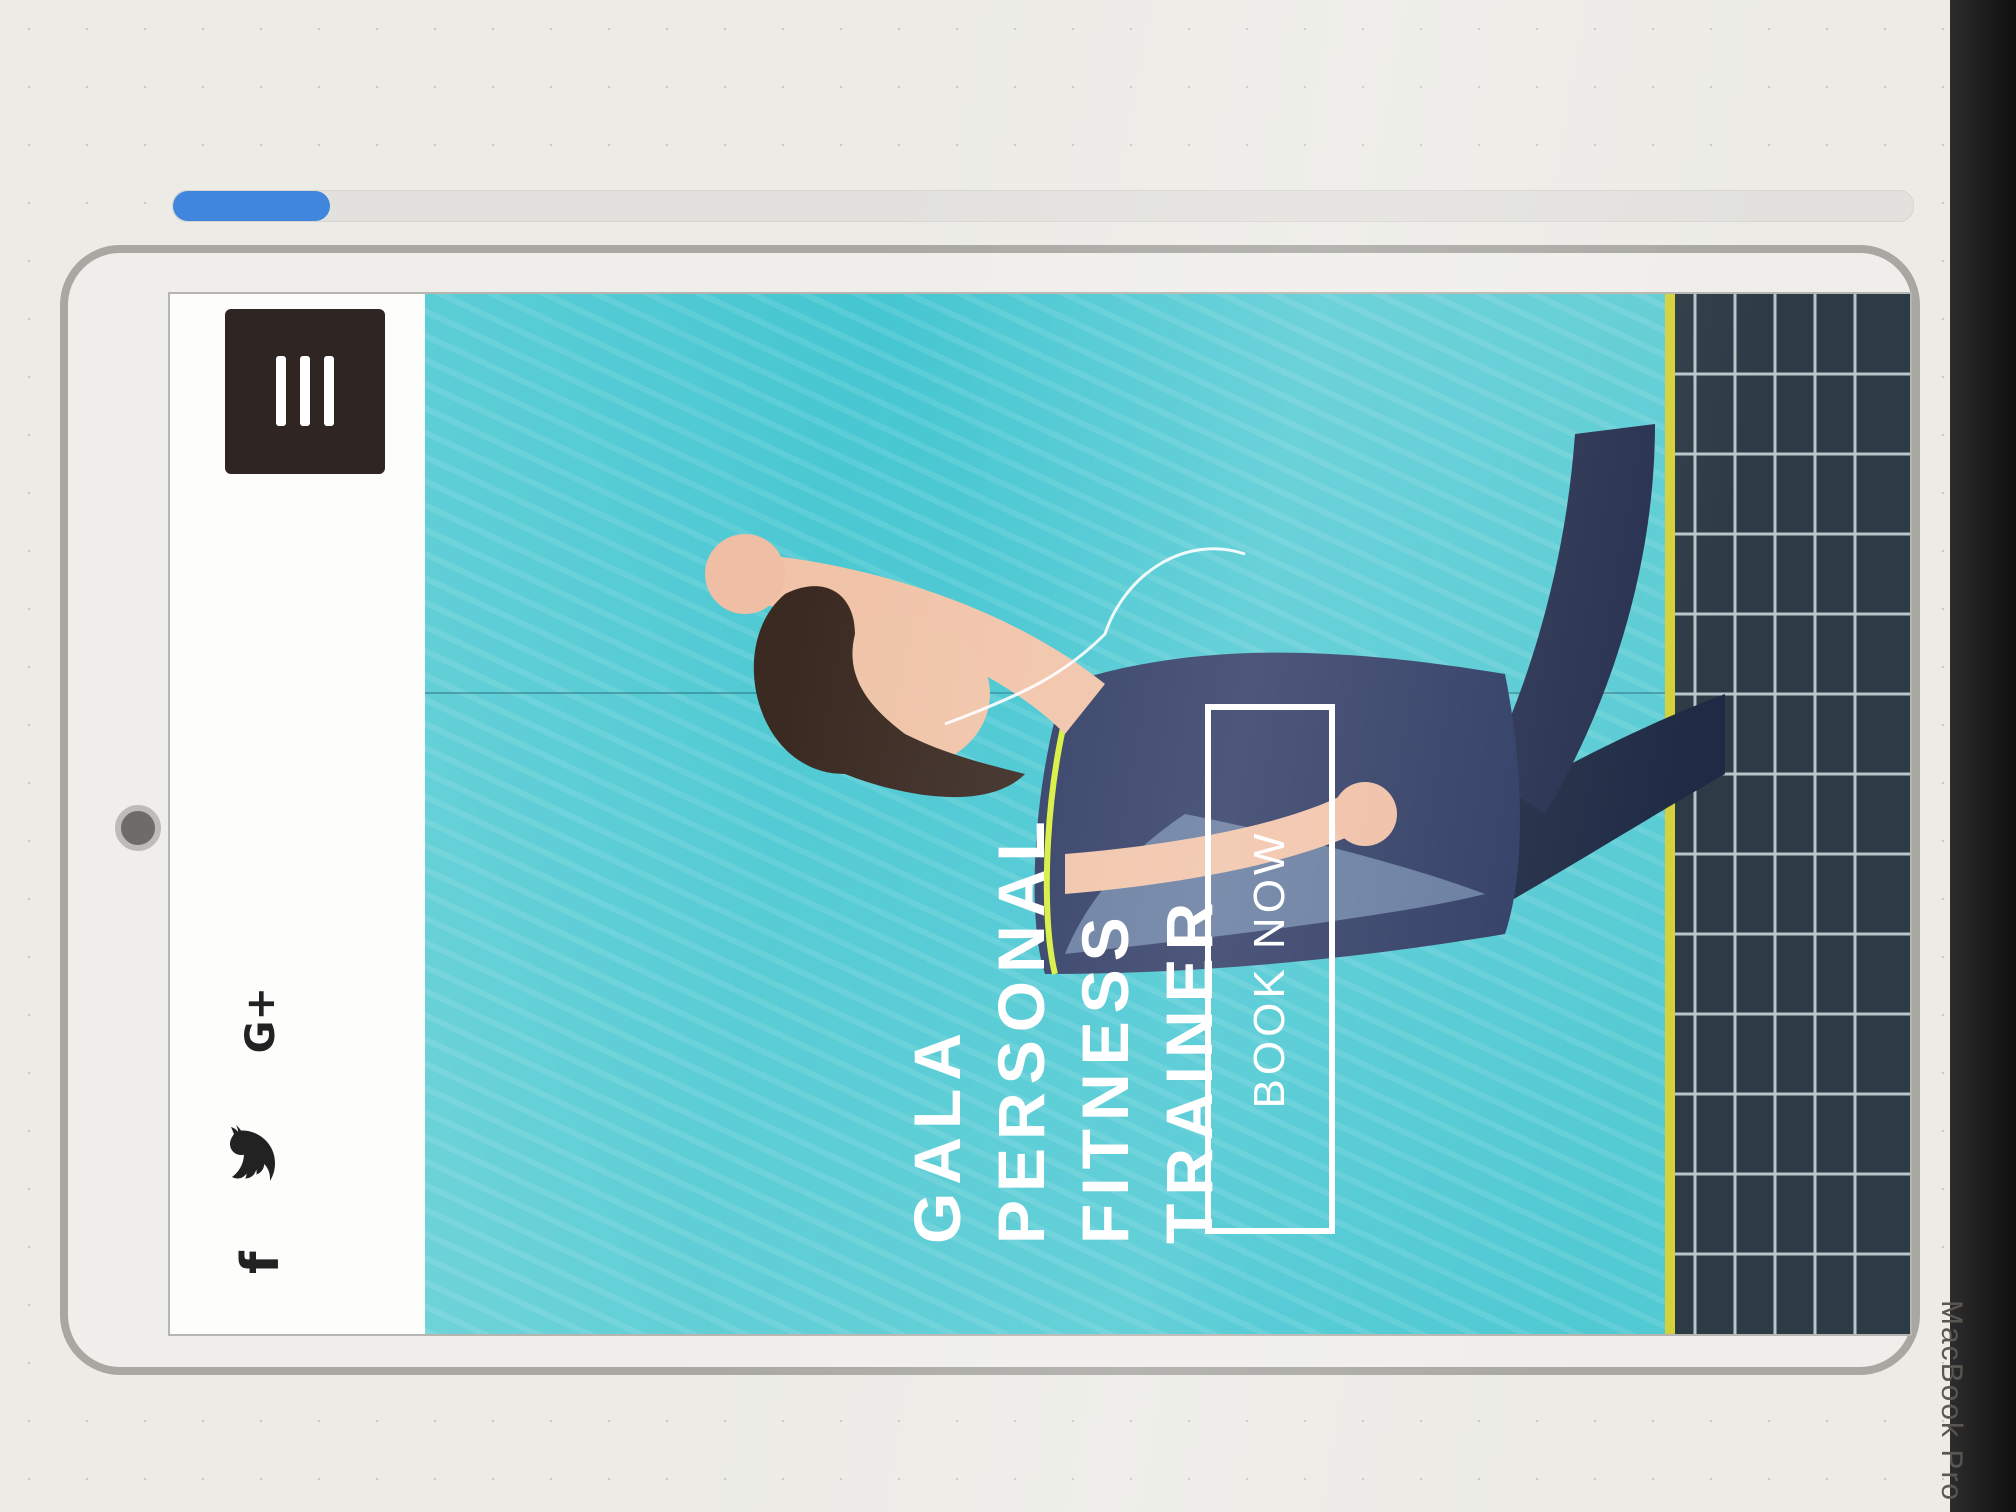 This screenshot has height=1512, width=2016. What do you see at coordinates (1270, 969) in the screenshot?
I see `book-now-button: BOOK NOW` at bounding box center [1270, 969].